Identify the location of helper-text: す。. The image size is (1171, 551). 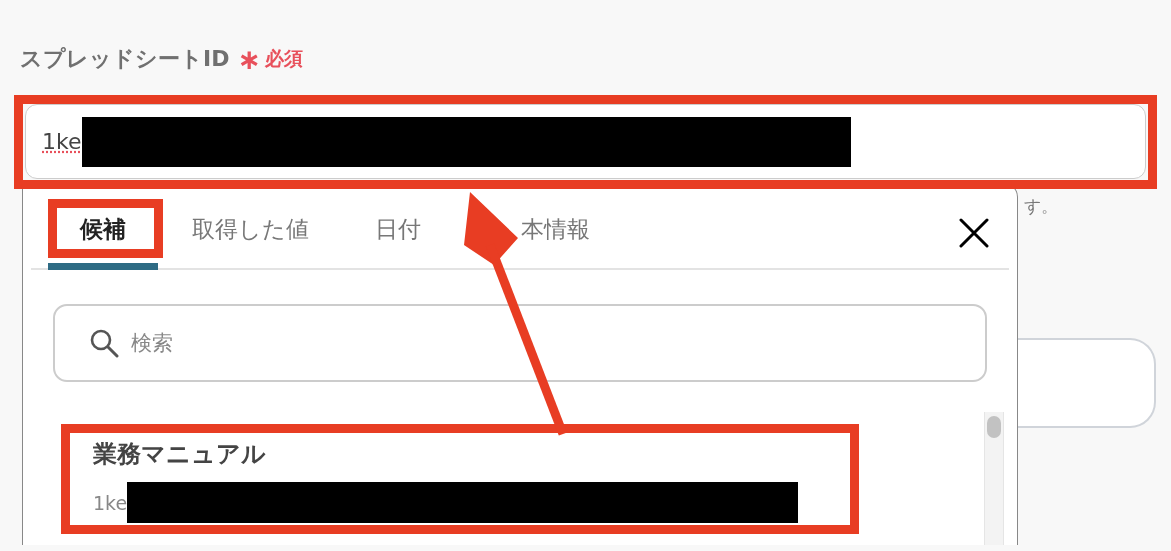
(1041, 206).